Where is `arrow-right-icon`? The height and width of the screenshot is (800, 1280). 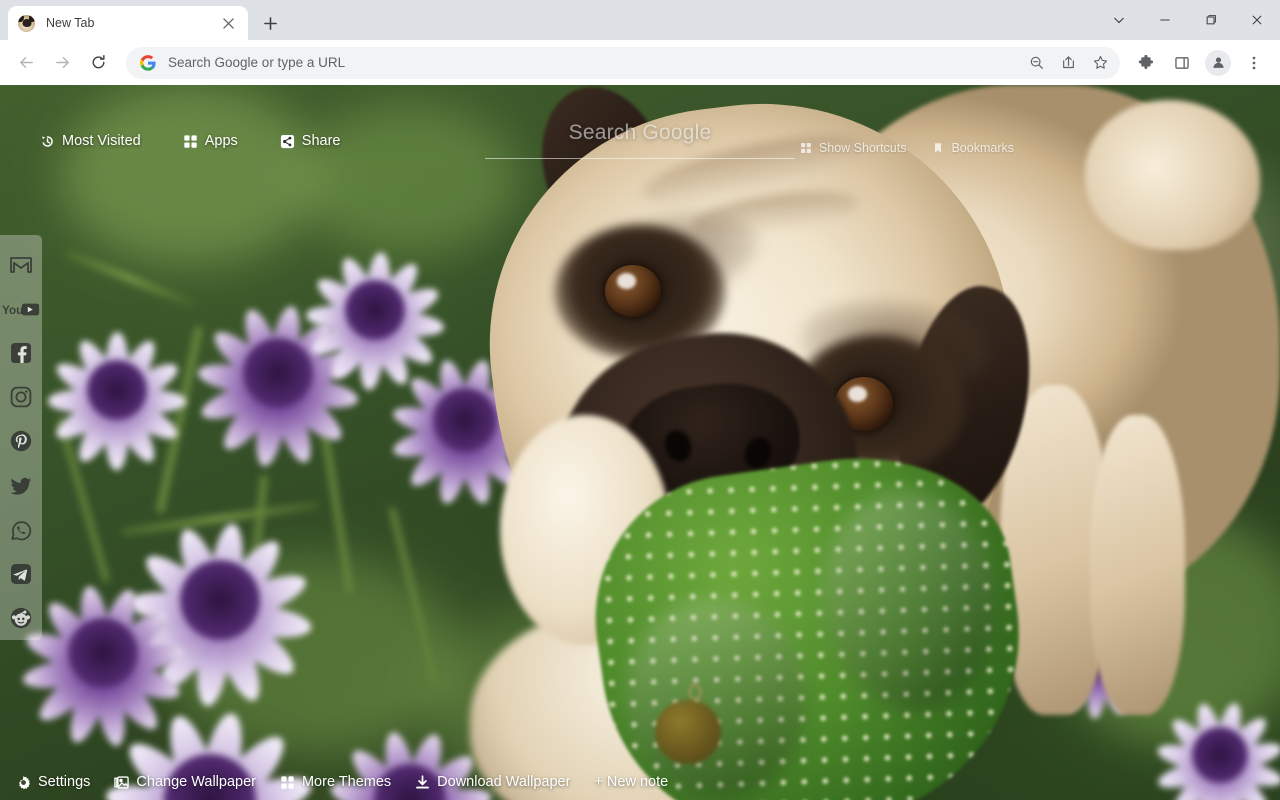 arrow-right-icon is located at coordinates (62, 62).